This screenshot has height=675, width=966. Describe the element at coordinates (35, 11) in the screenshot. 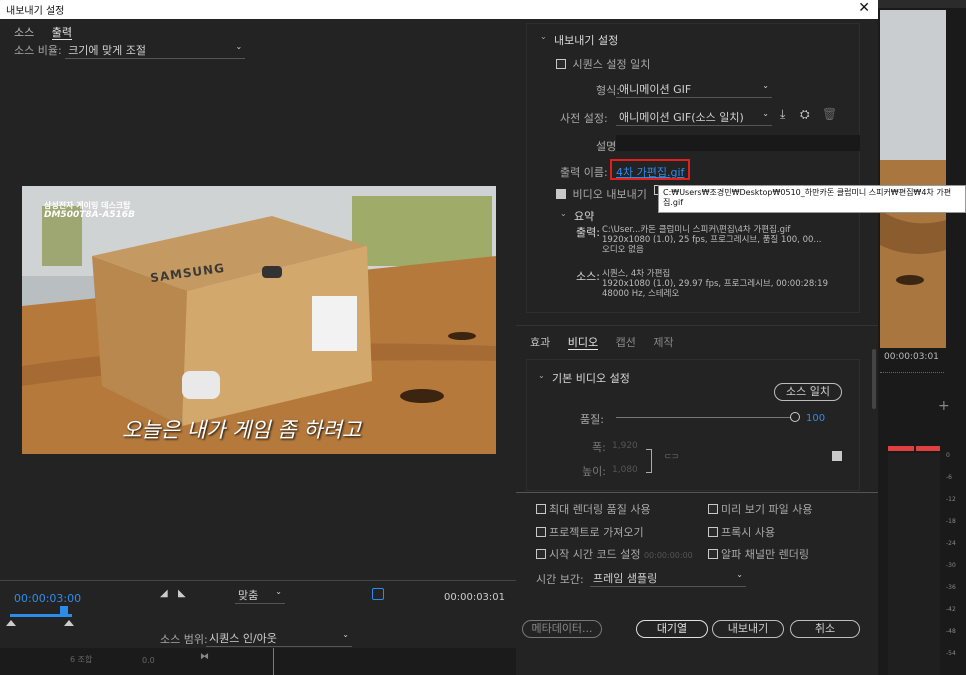

I see `window-title: 내보내기 설정` at that location.